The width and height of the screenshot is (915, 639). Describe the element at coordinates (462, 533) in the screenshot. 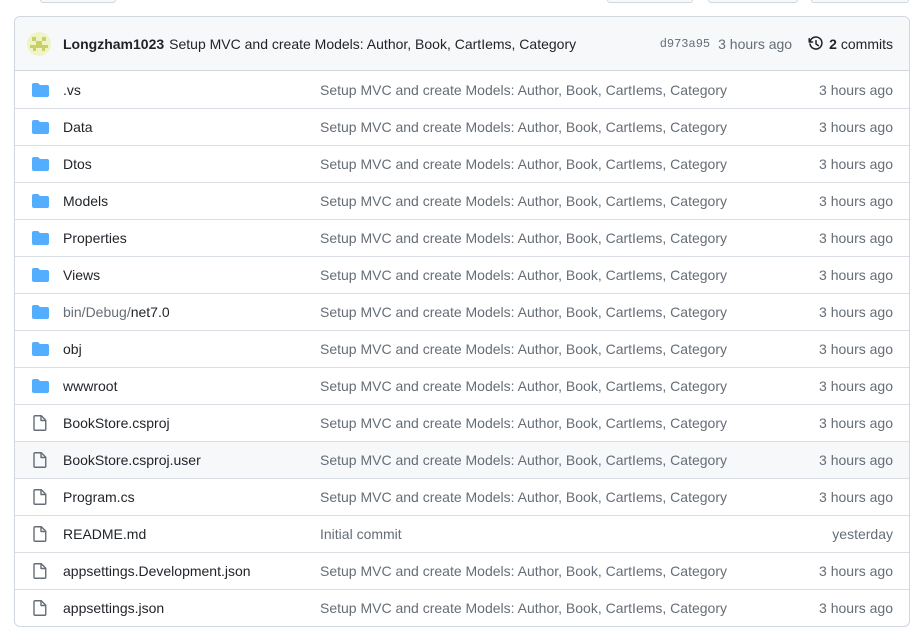

I see `file-row: README.md Initial commit yesterday` at that location.